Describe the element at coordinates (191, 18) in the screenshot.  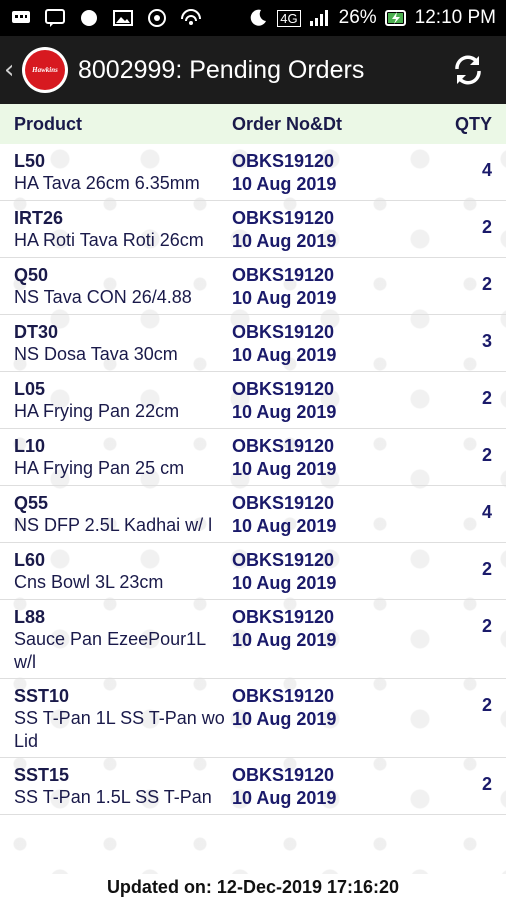
I see `hotspot-icon` at that location.